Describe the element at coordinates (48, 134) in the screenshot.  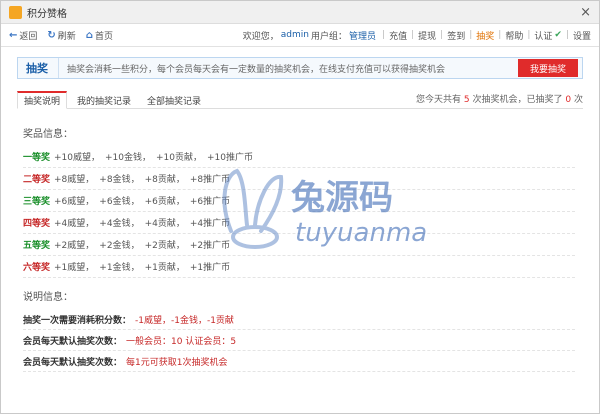
I see `prizes-title: 奖品信息：` at that location.